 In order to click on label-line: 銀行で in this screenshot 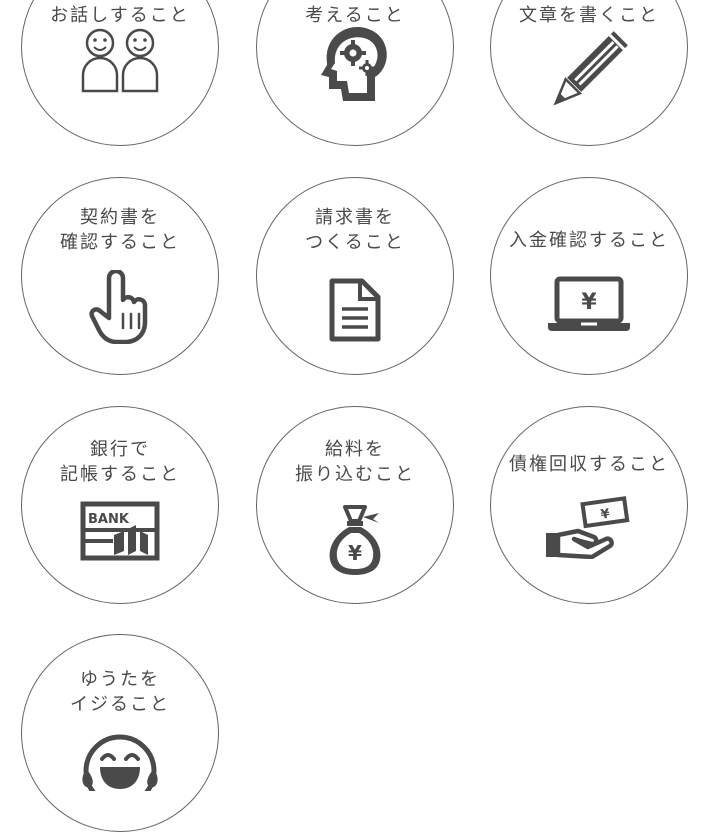, I will do `click(120, 449)`.